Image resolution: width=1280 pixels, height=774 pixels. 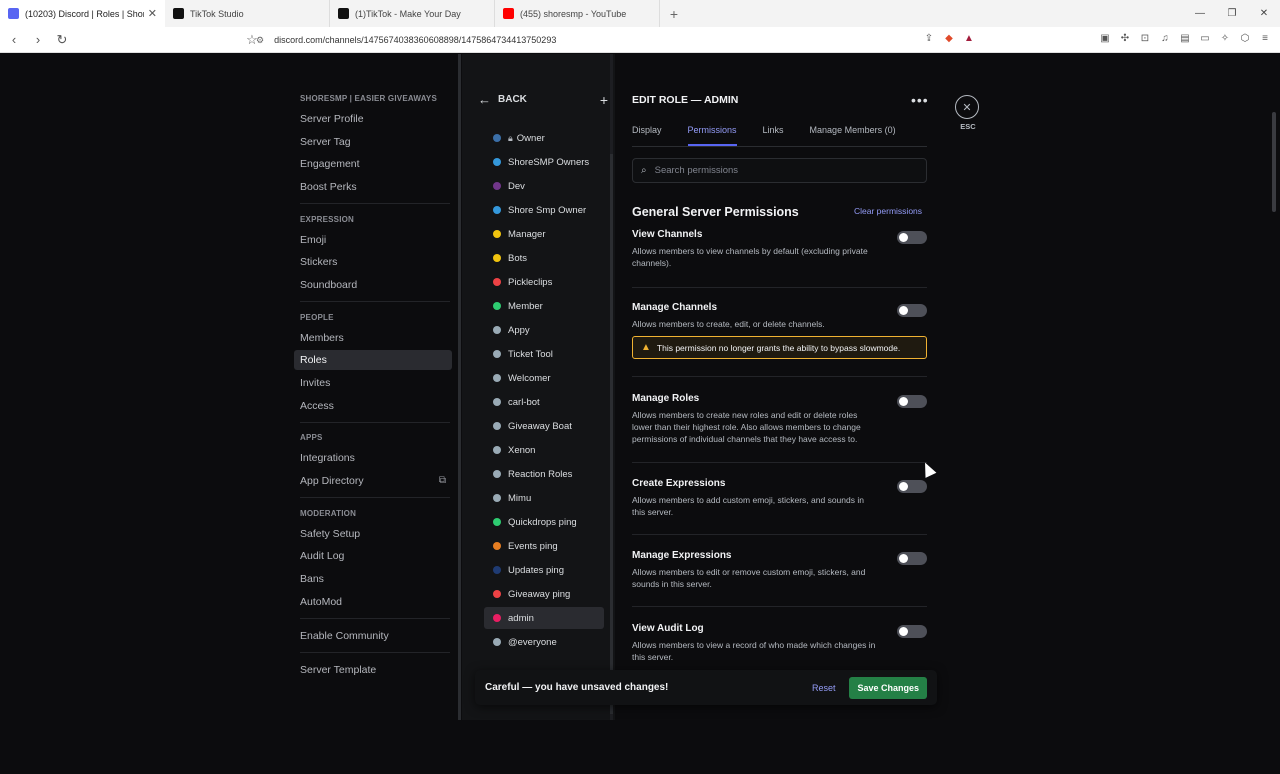 I want to click on back-button: BACK, so click(x=512, y=99).